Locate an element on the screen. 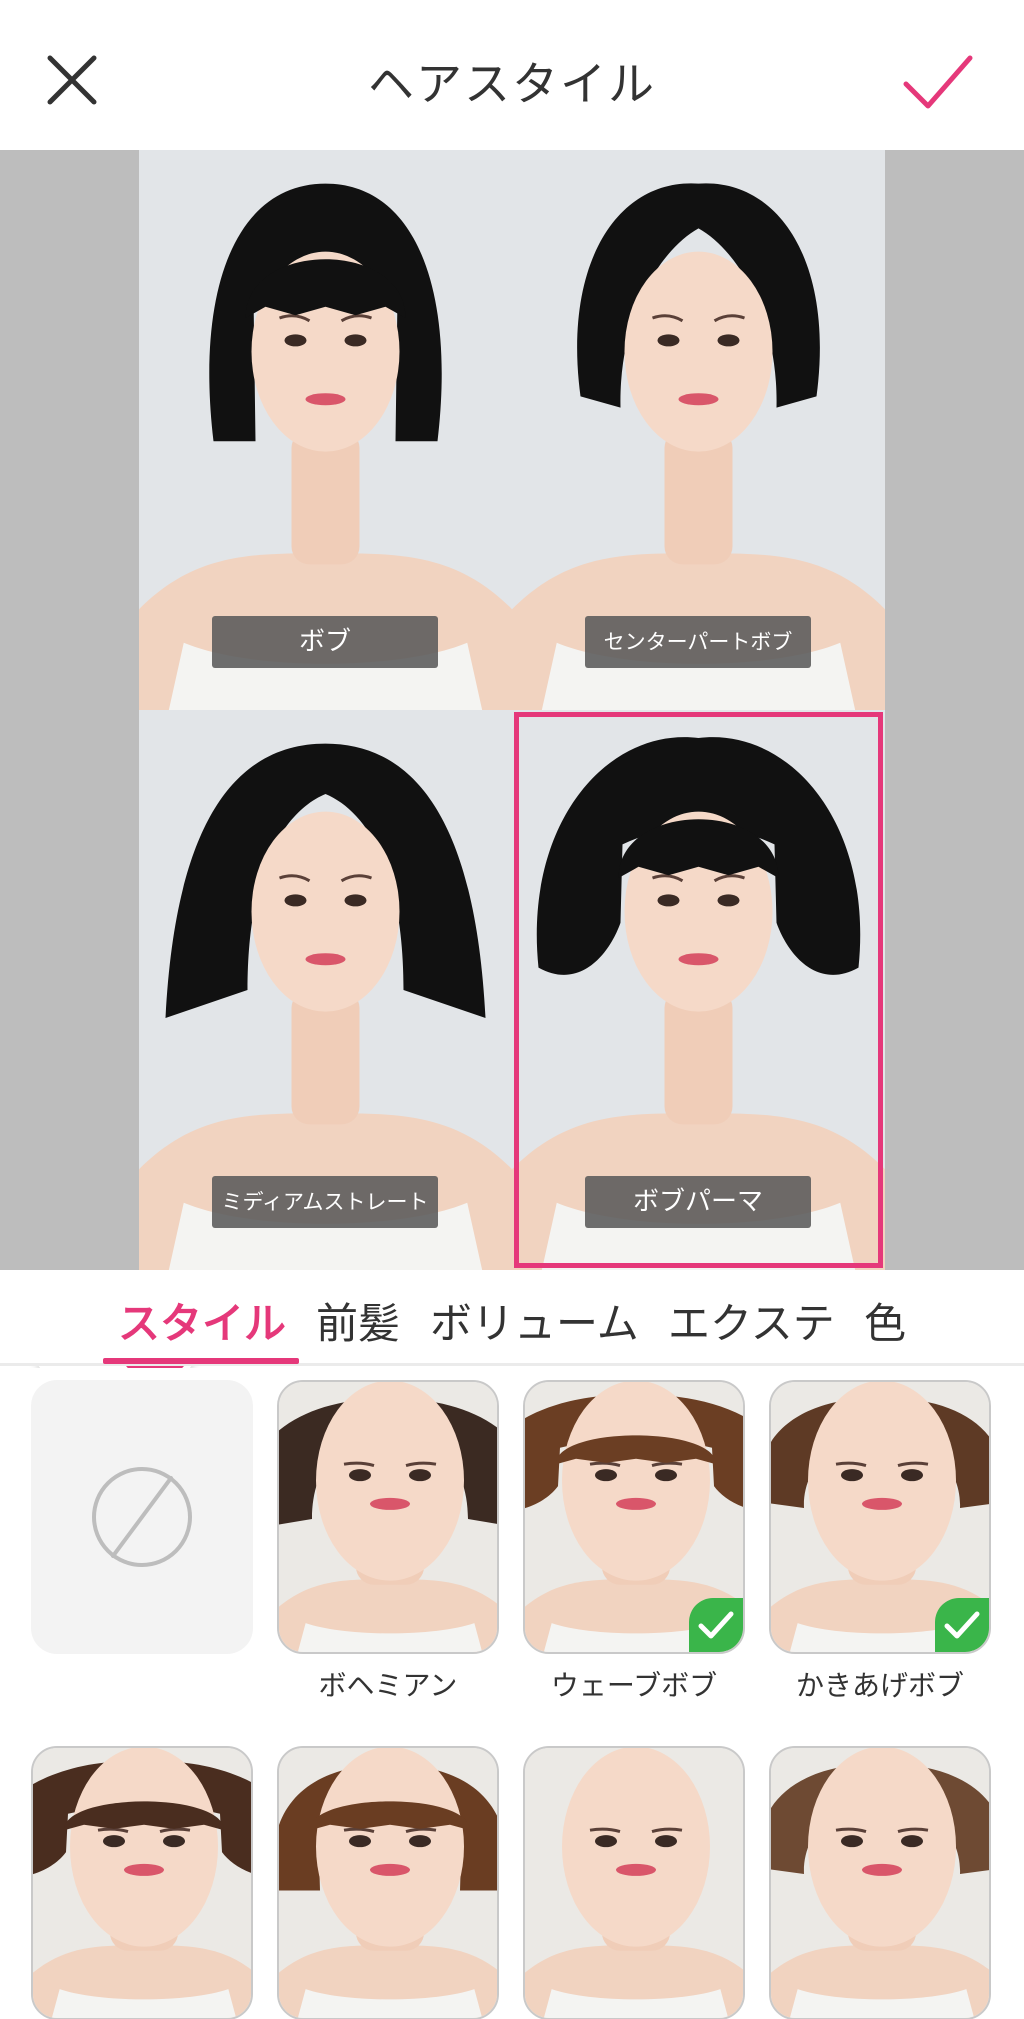 The height and width of the screenshot is (2019, 1024). category-tabs: スタイル 前髪 ボリューム エクステ 色 is located at coordinates (512, 1319).